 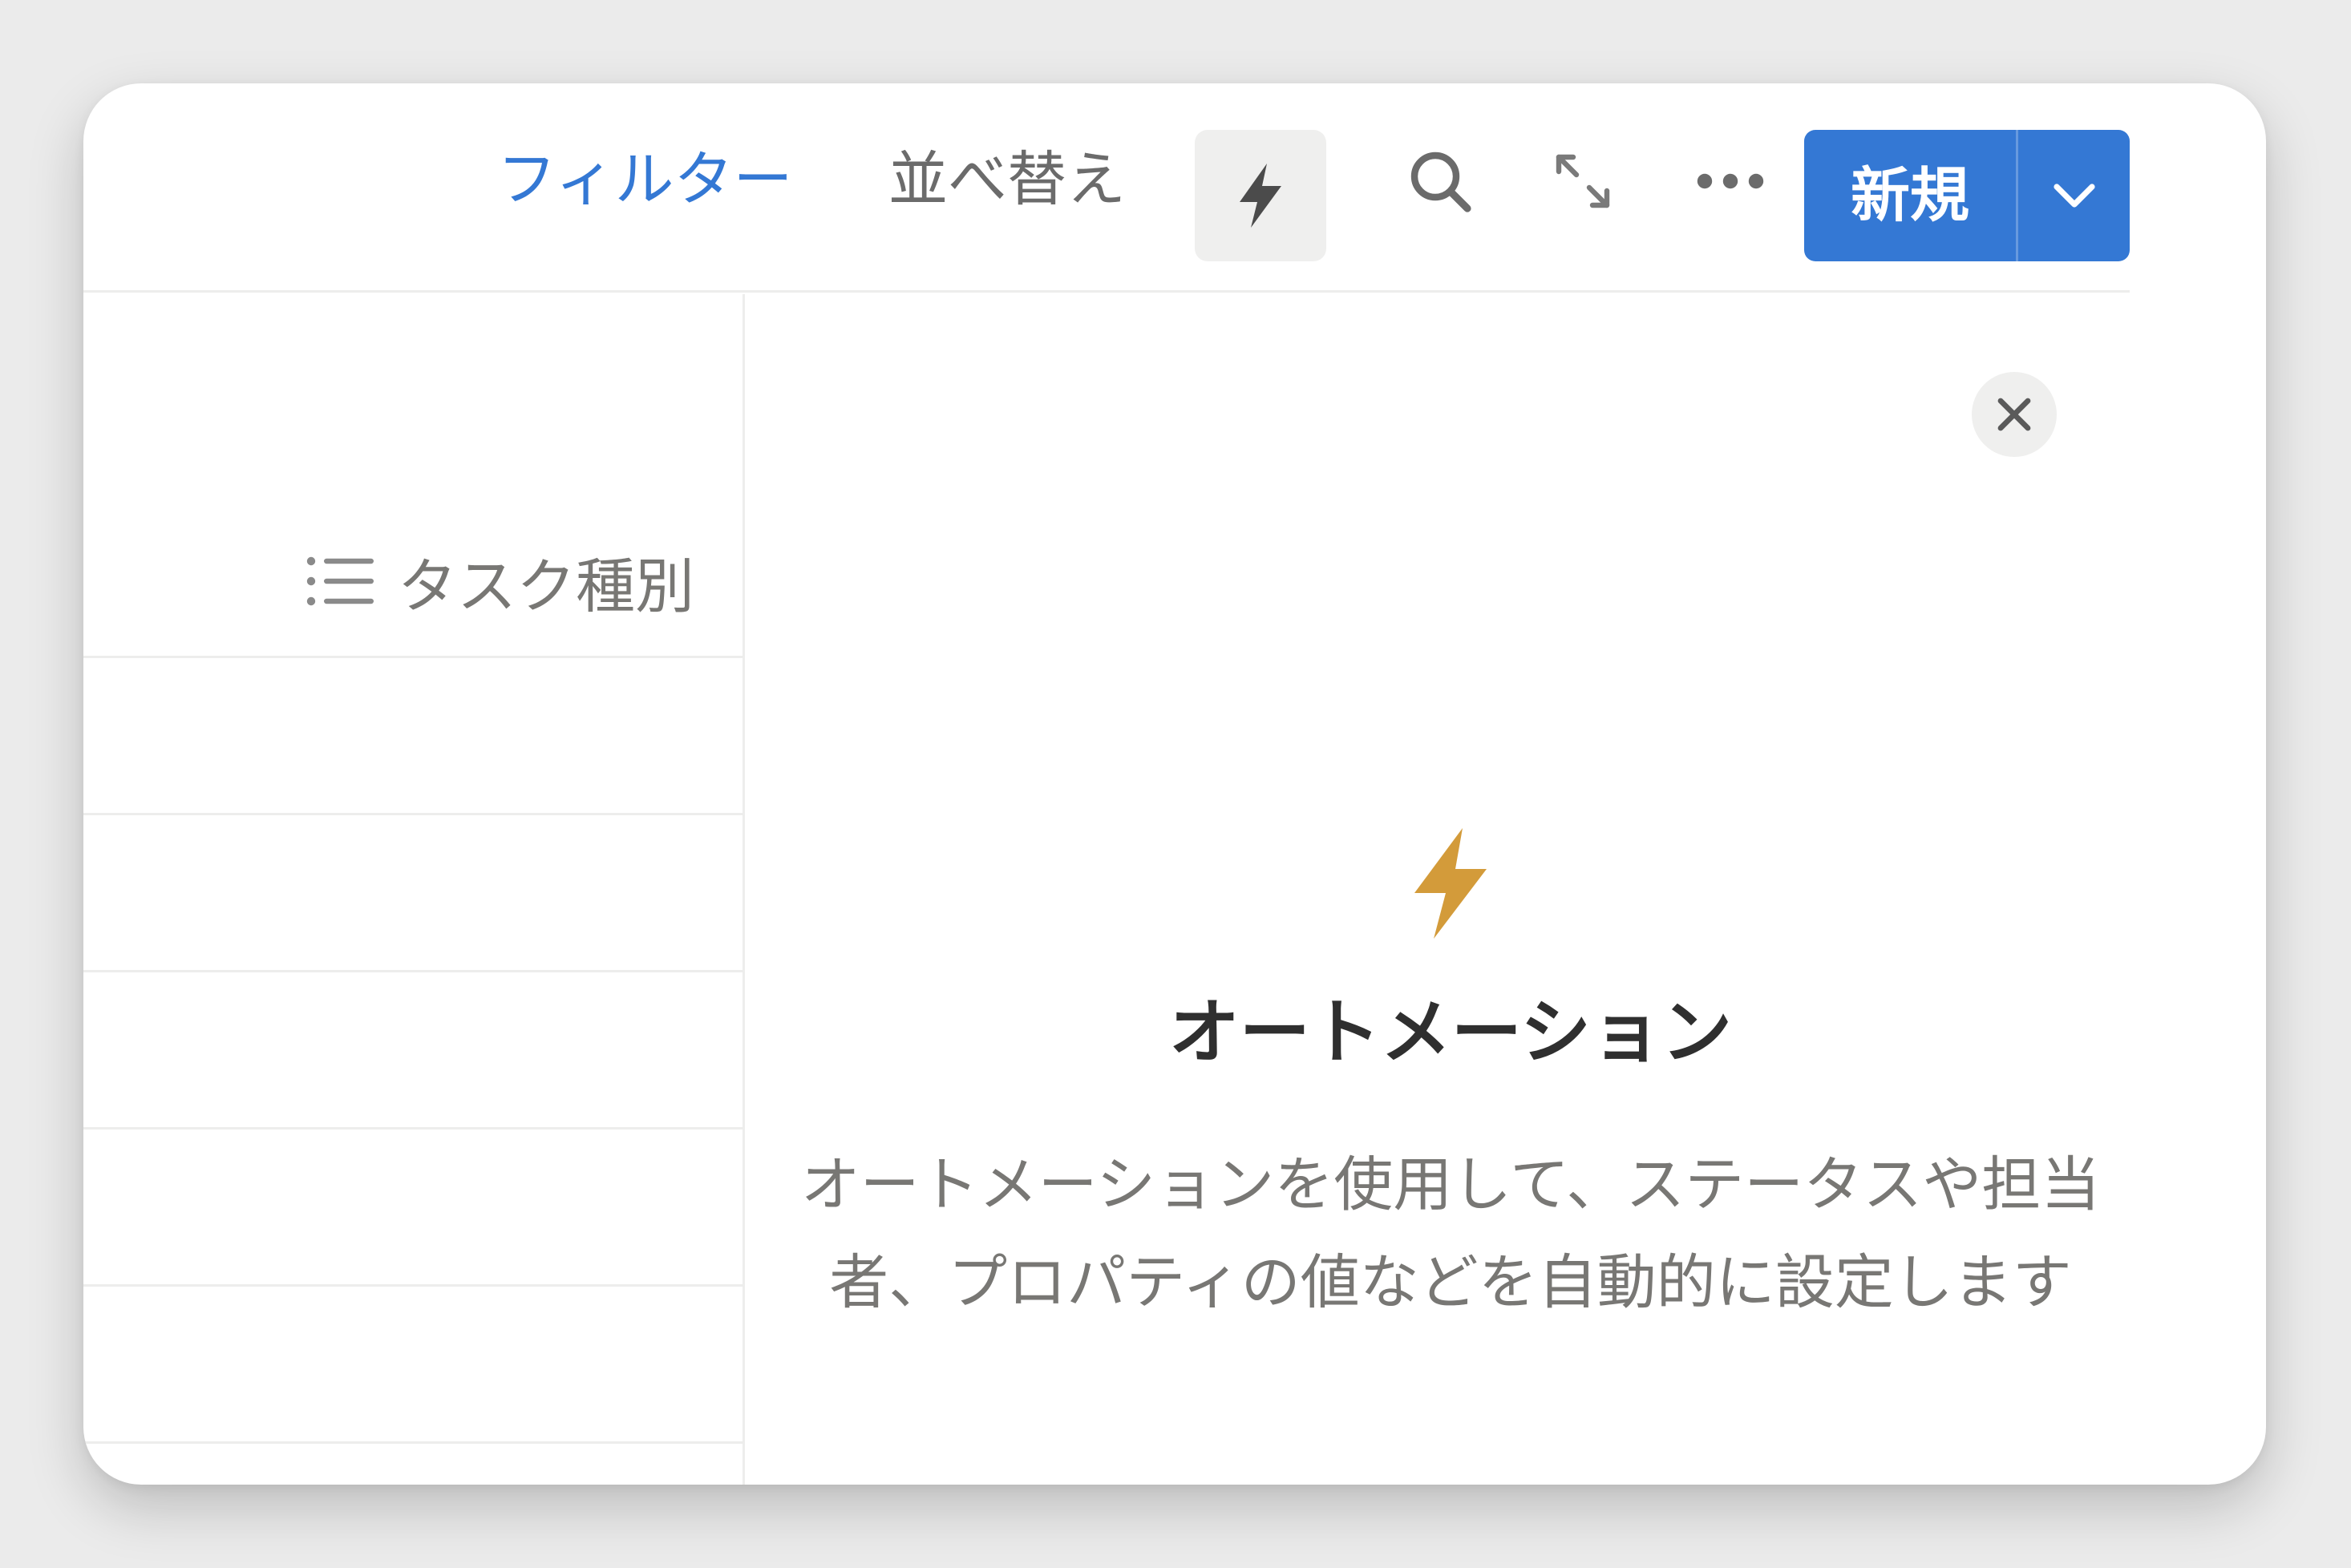 I want to click on column-header-task-type: タスク種別, so click(x=499, y=581).